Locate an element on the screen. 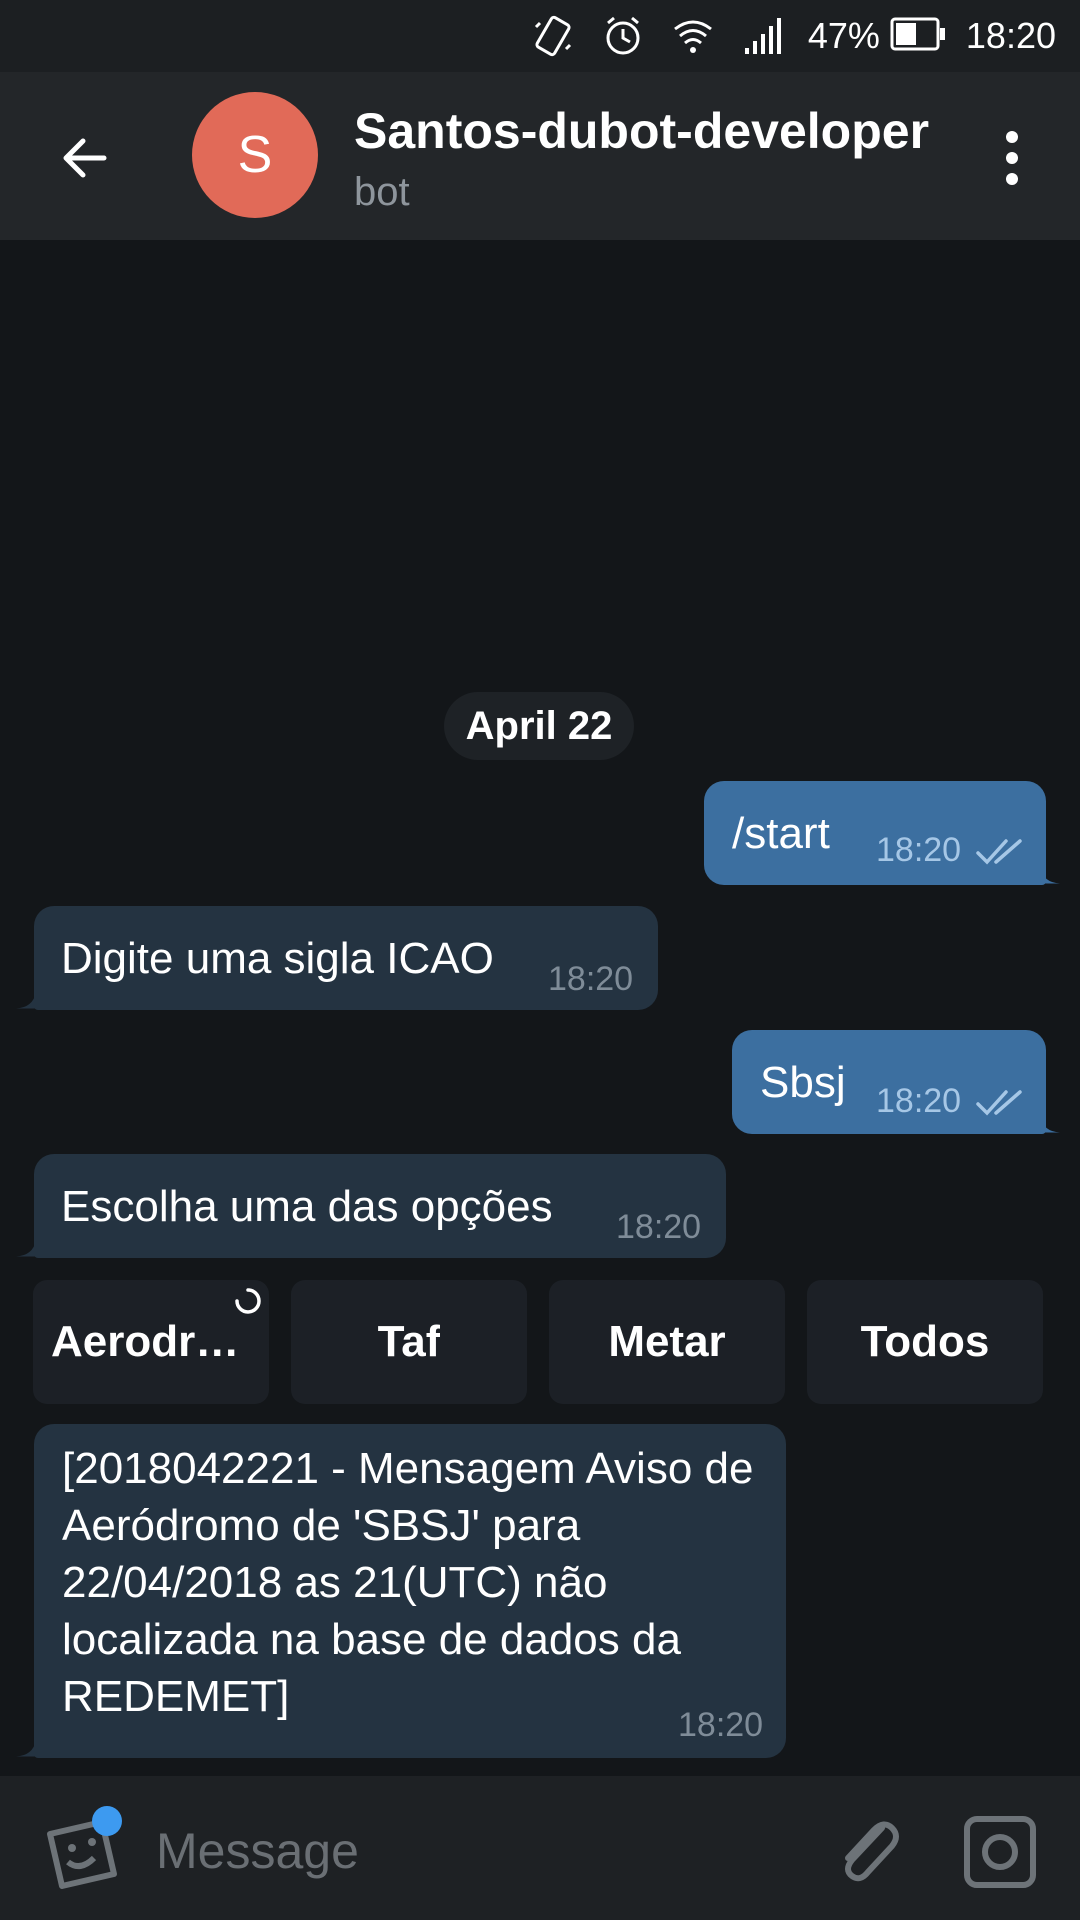  chat-header: S Santos-dubot-developer bot is located at coordinates (540, 156).